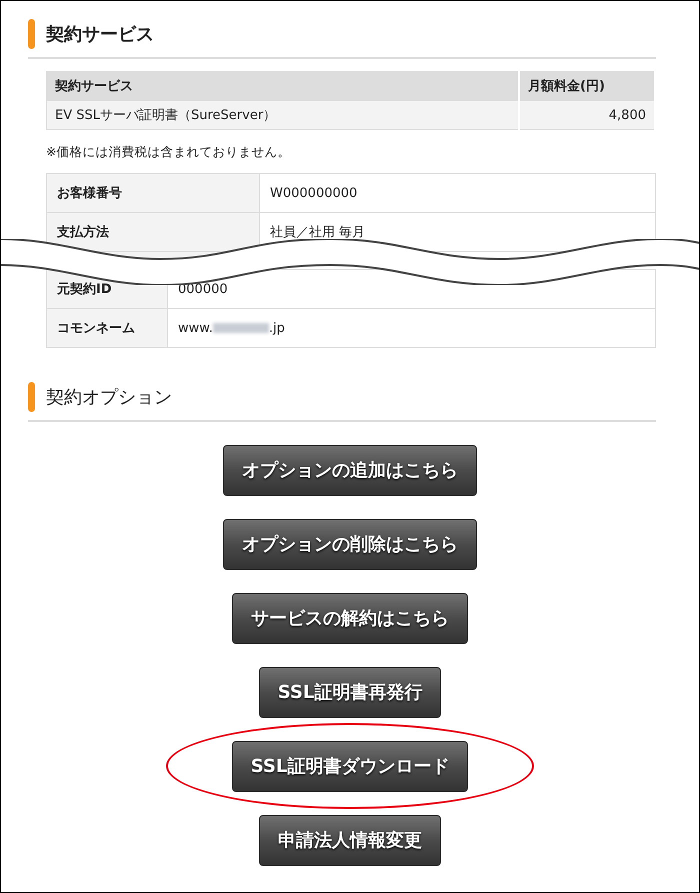 The image size is (700, 893). I want to click on table-cell: www. .jp, so click(412, 328).